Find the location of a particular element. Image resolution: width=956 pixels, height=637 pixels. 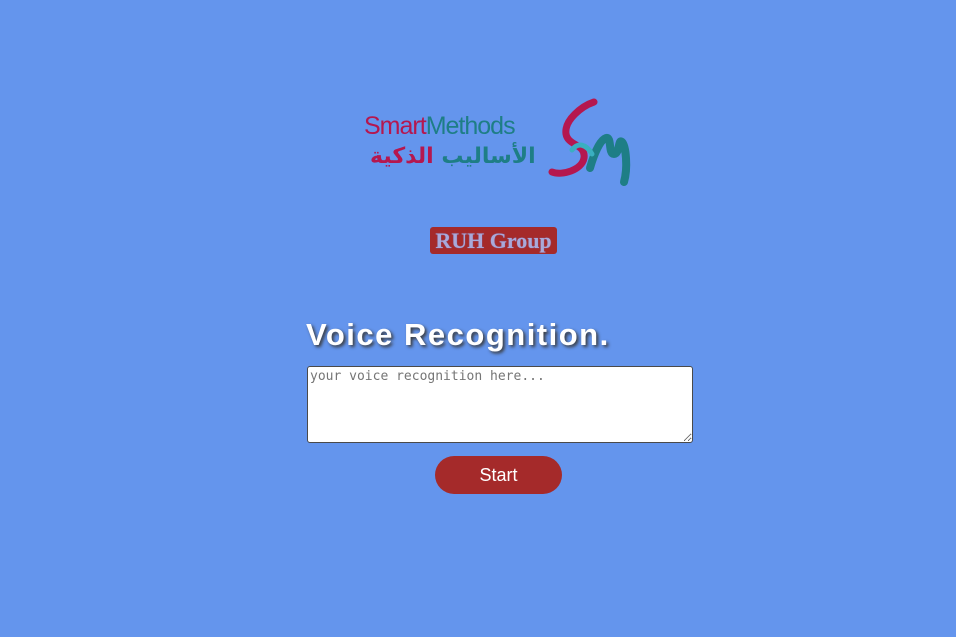

voice-recognition-textarea is located at coordinates (500, 404).